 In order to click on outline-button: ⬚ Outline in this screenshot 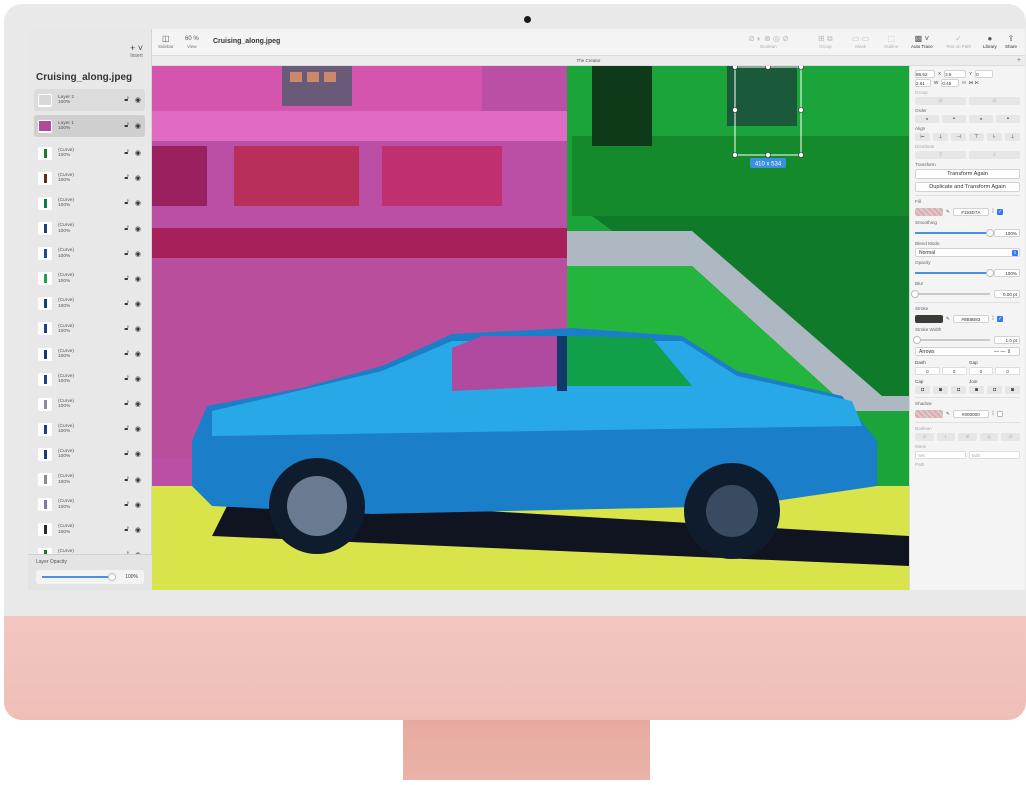, I will do `click(891, 41)`.